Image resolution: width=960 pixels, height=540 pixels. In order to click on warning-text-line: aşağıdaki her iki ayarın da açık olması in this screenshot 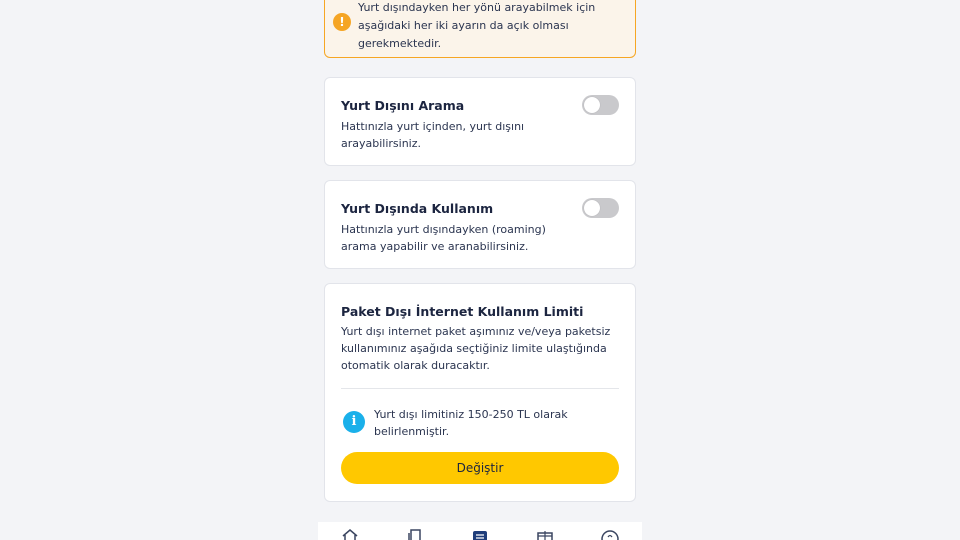, I will do `click(463, 25)`.